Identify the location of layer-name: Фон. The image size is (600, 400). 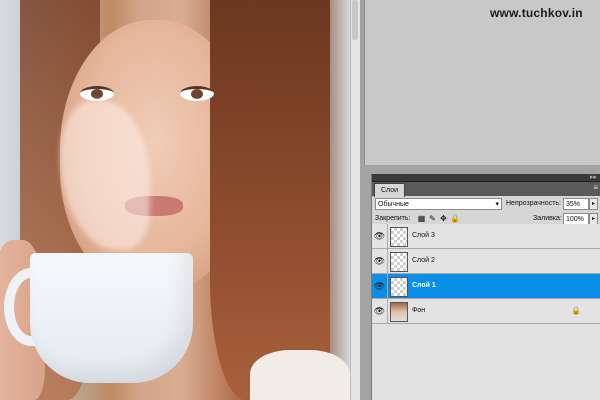
(419, 310).